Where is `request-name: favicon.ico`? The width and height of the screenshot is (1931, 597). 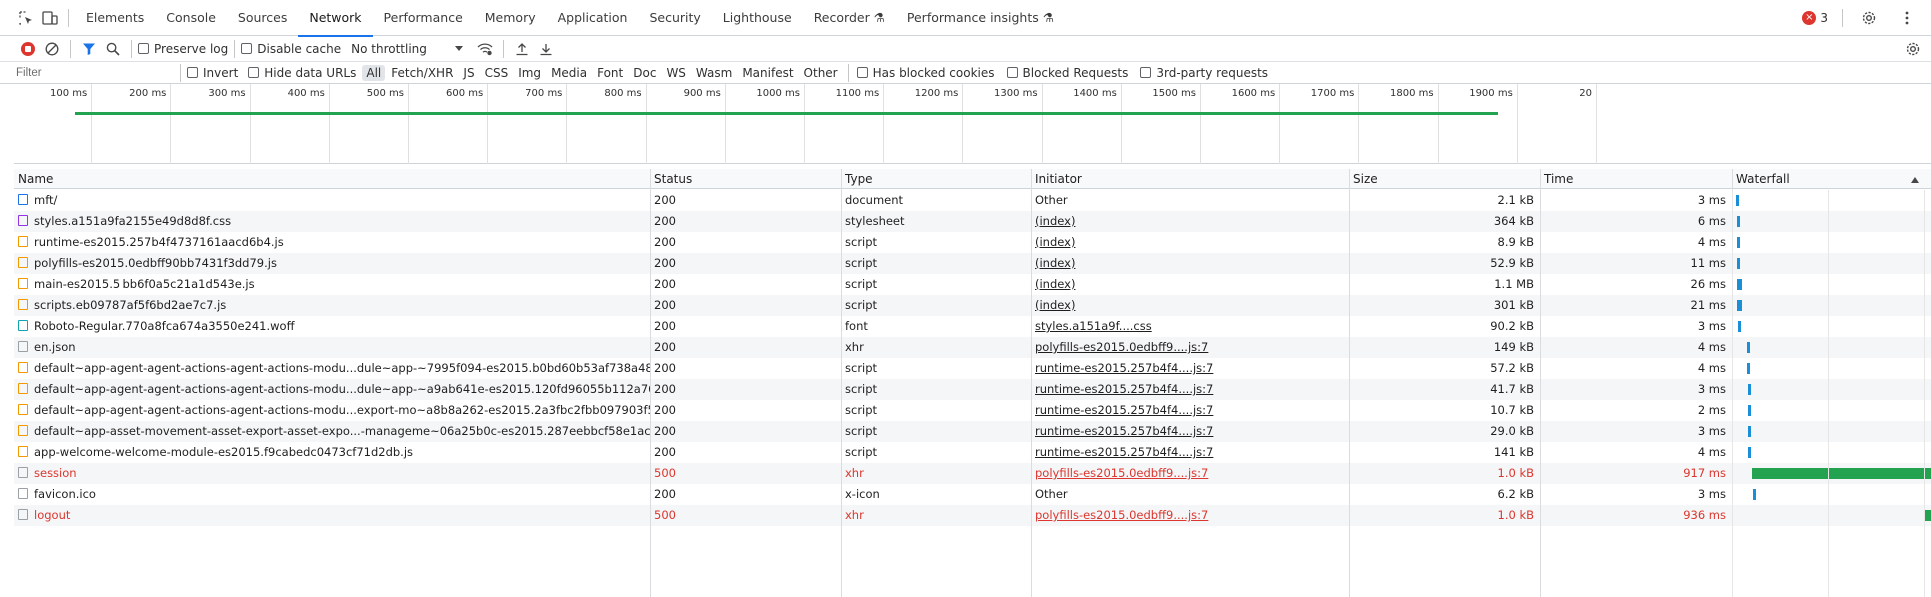
request-name: favicon.ico is located at coordinates (332, 494).